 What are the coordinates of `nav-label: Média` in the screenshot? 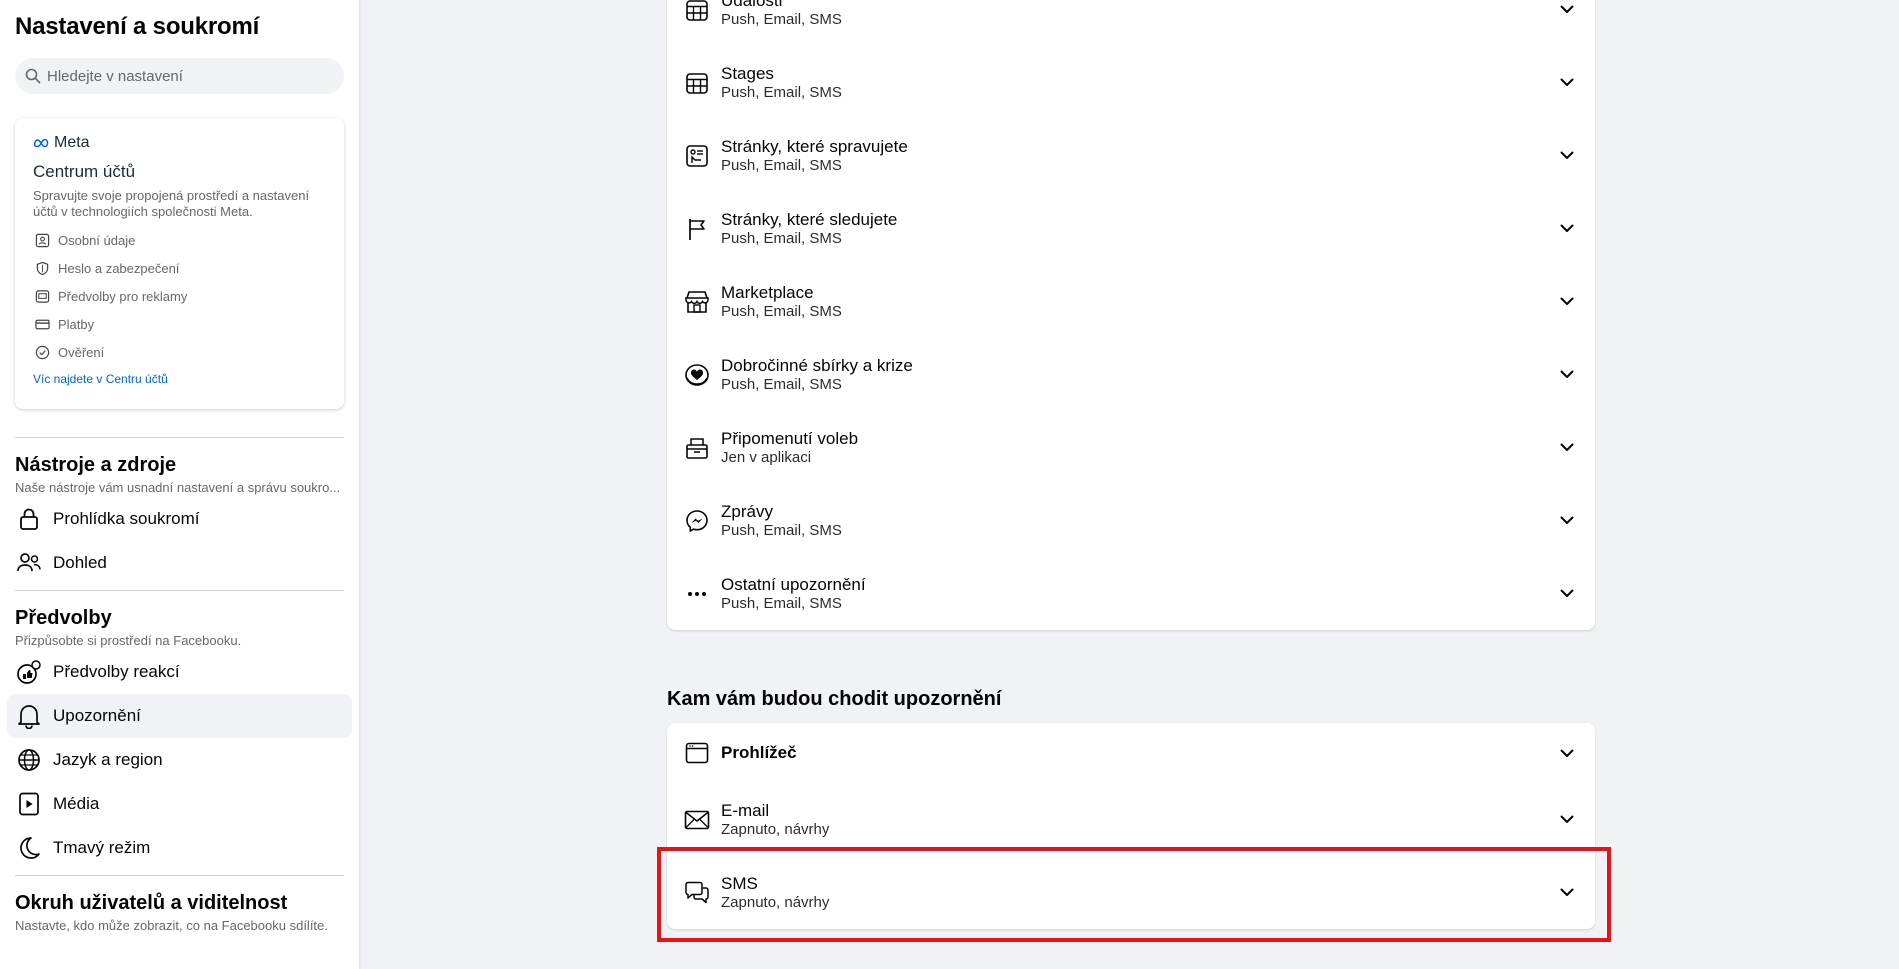 It's located at (76, 803).